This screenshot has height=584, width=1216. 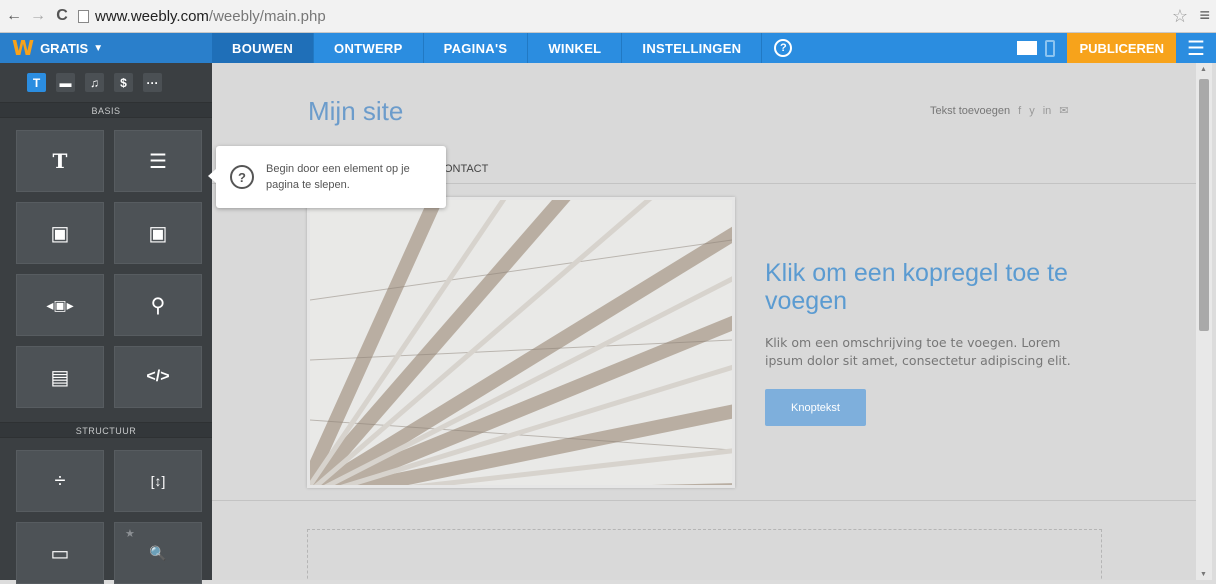 I want to click on help-button: ?, so click(x=783, y=48).